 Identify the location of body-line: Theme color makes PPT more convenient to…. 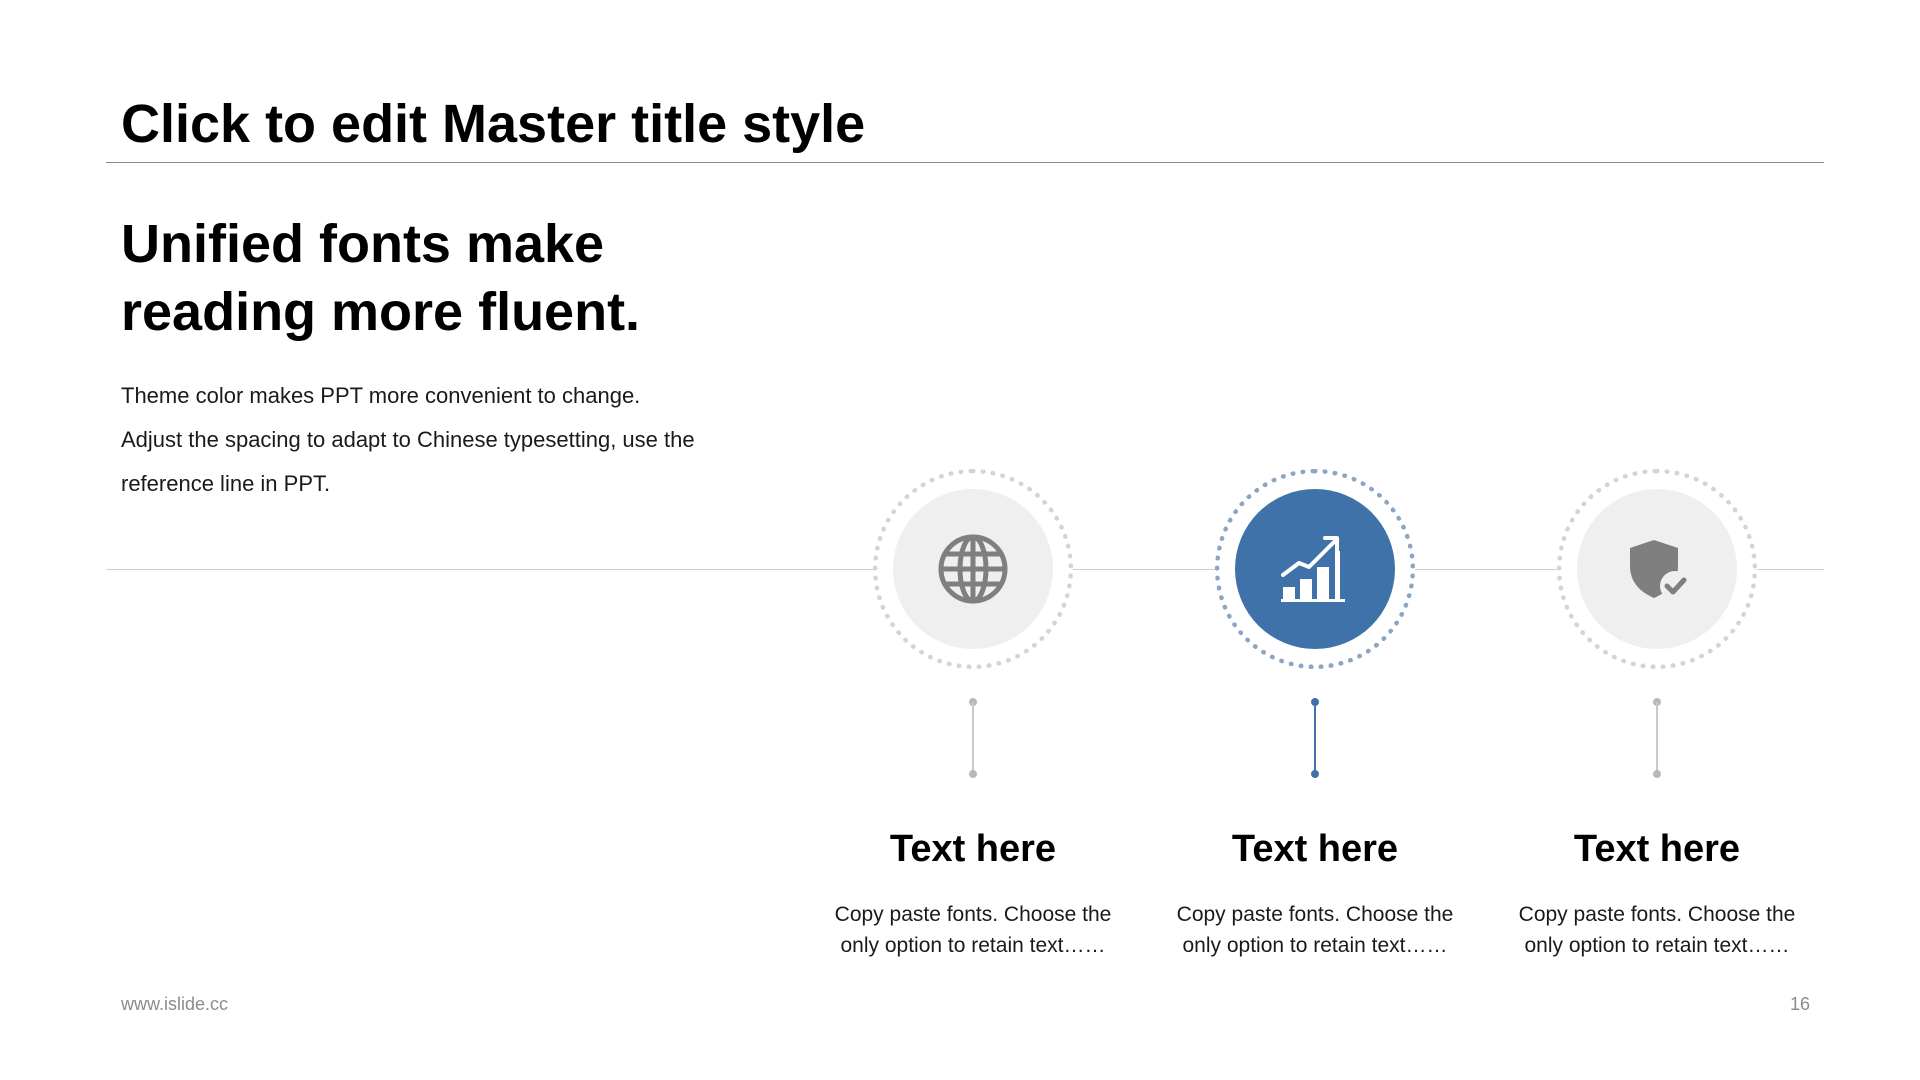
(381, 395).